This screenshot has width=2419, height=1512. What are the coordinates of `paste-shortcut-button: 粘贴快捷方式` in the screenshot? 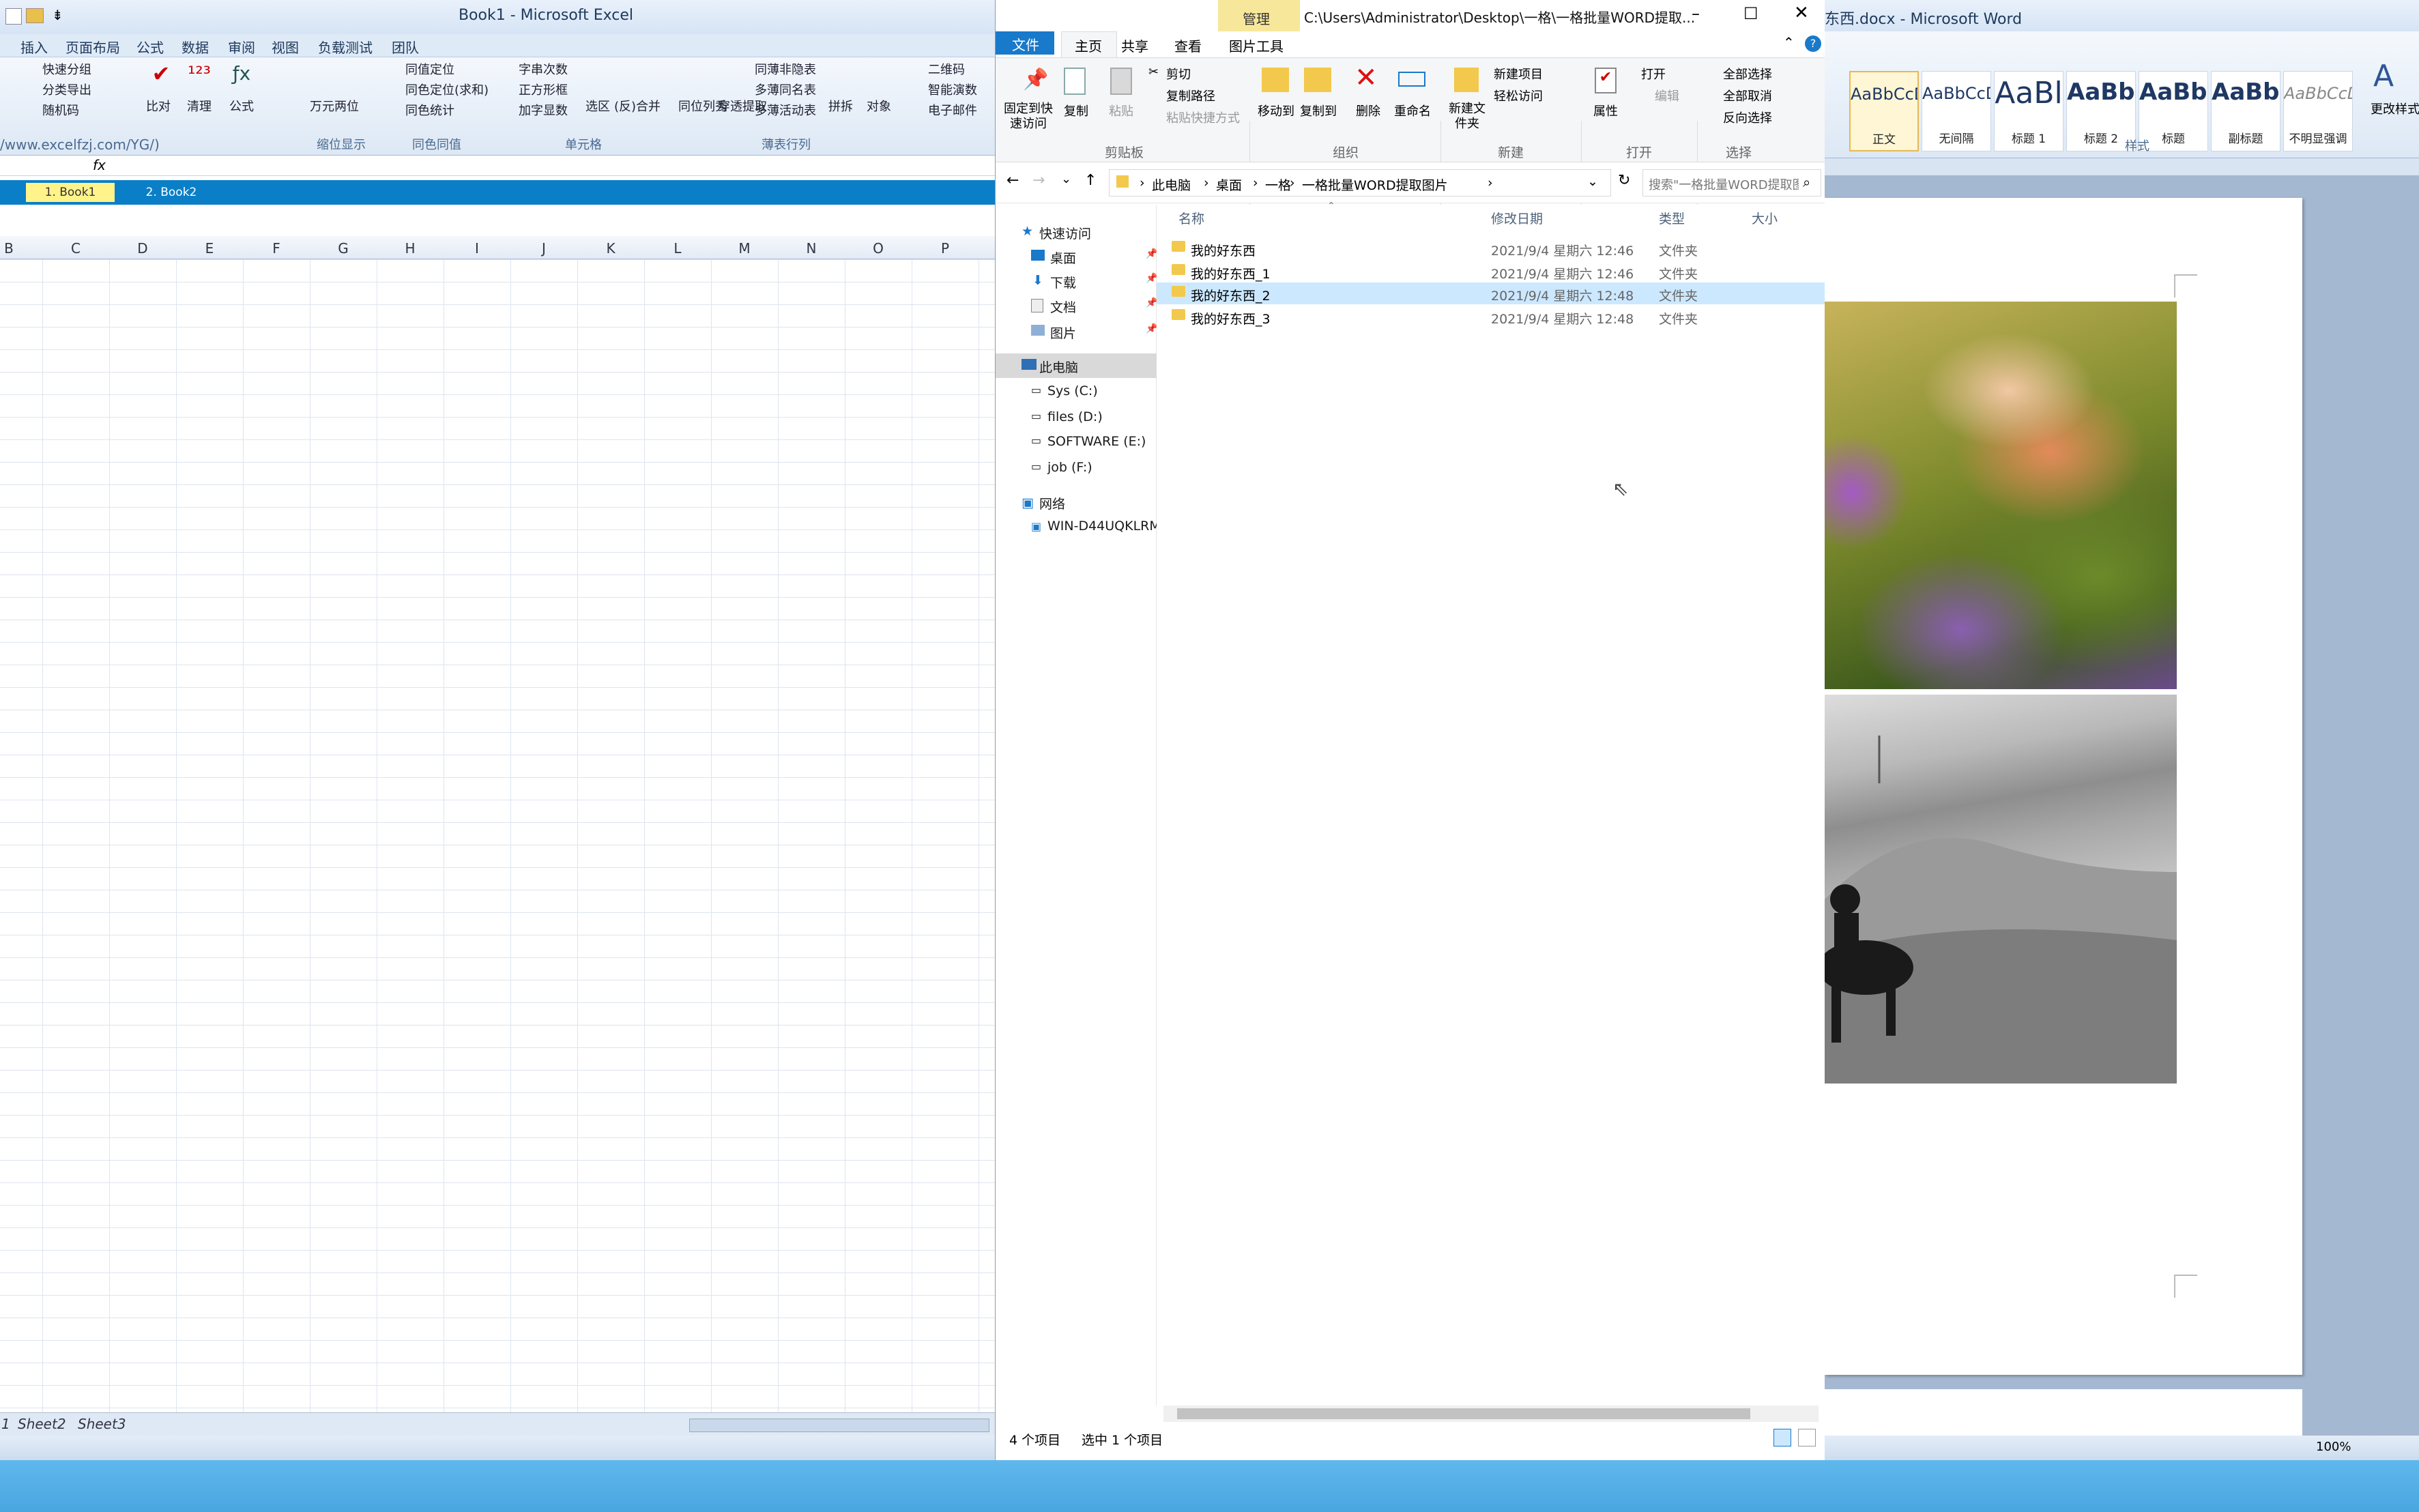 It's located at (1203, 117).